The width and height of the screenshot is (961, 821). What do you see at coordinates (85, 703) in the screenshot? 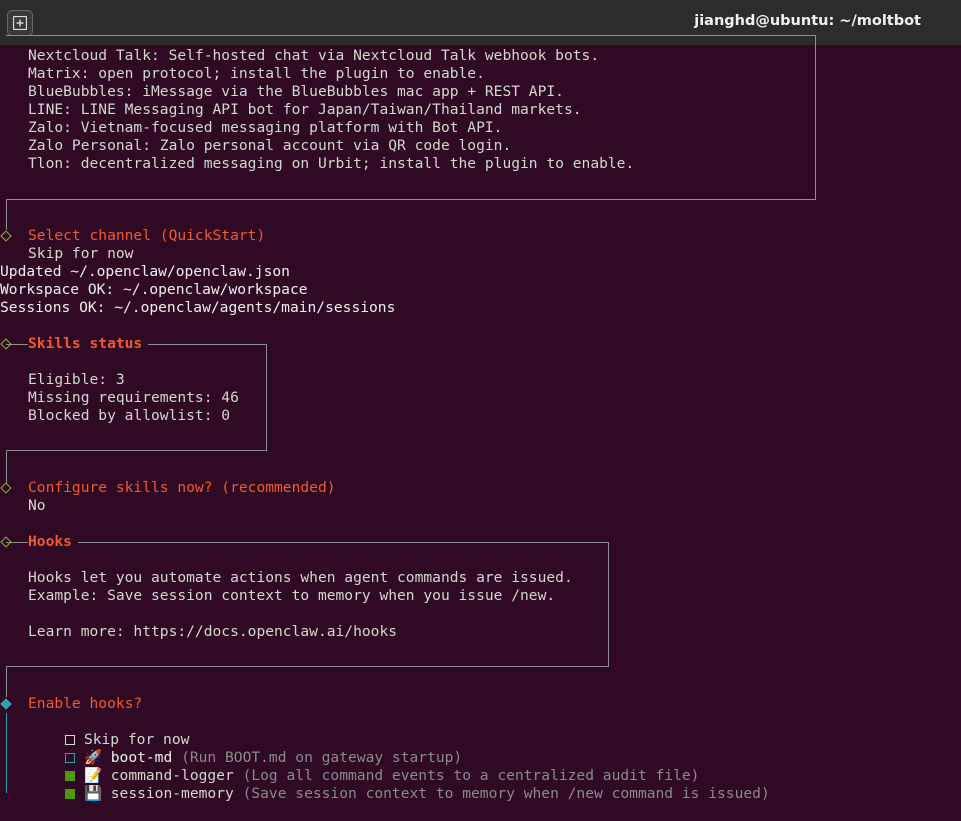
I see `enable-hooks-title: Enable hooks?` at bounding box center [85, 703].